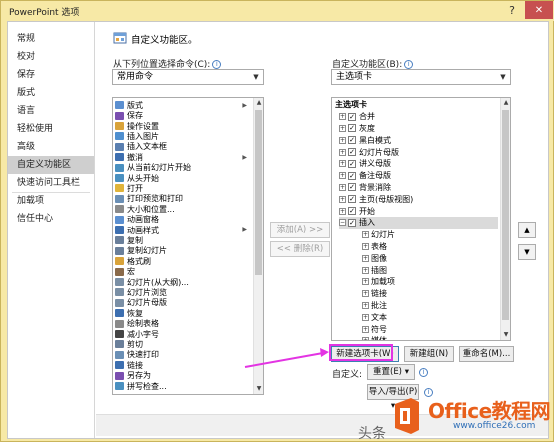  I want to click on nav-item: 轻松使用, so click(51, 129).